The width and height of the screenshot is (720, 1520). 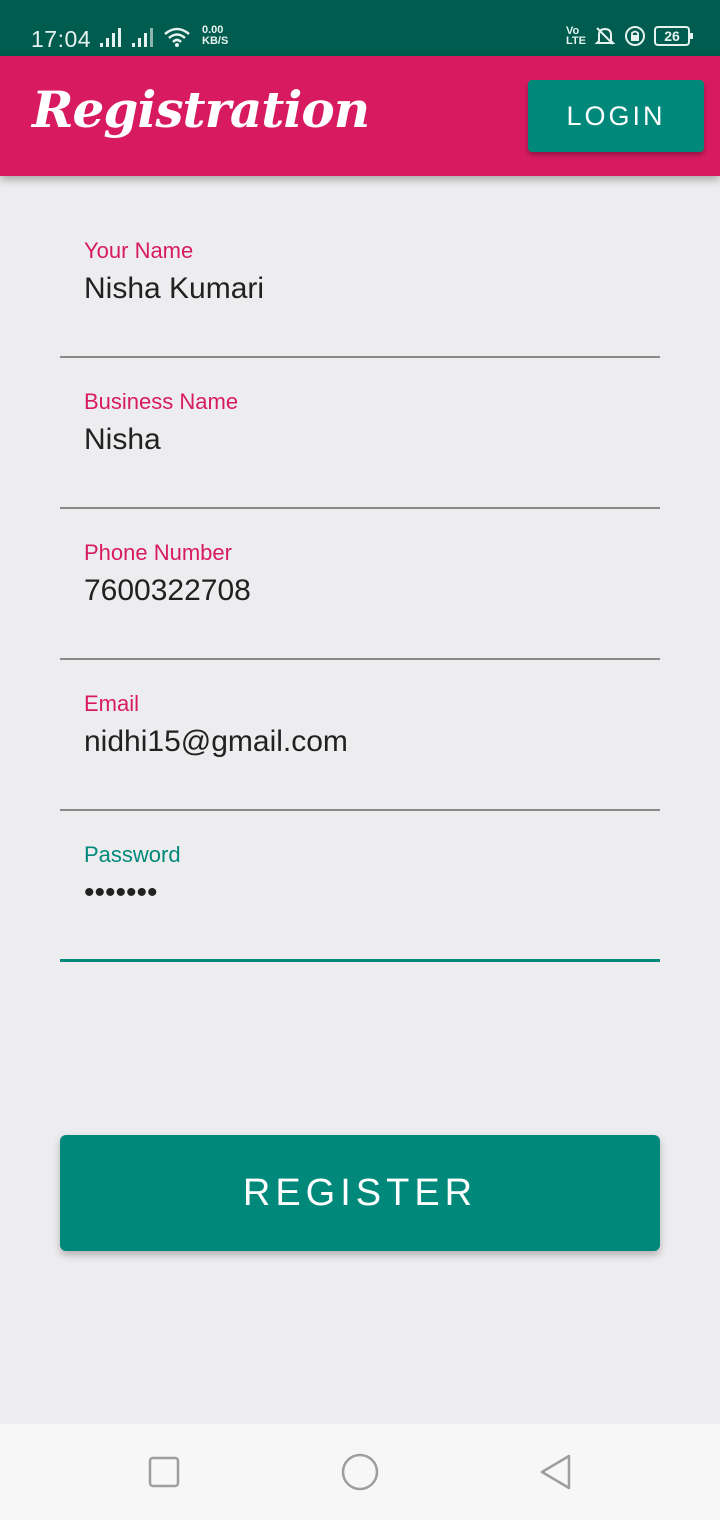 I want to click on back-triangle-icon, so click(x=555, y=1472).